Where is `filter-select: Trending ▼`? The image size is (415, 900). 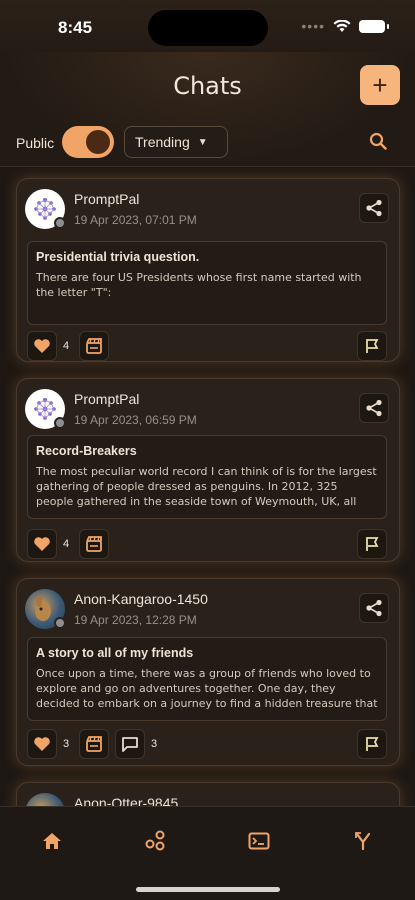 filter-select: Trending ▼ is located at coordinates (176, 142).